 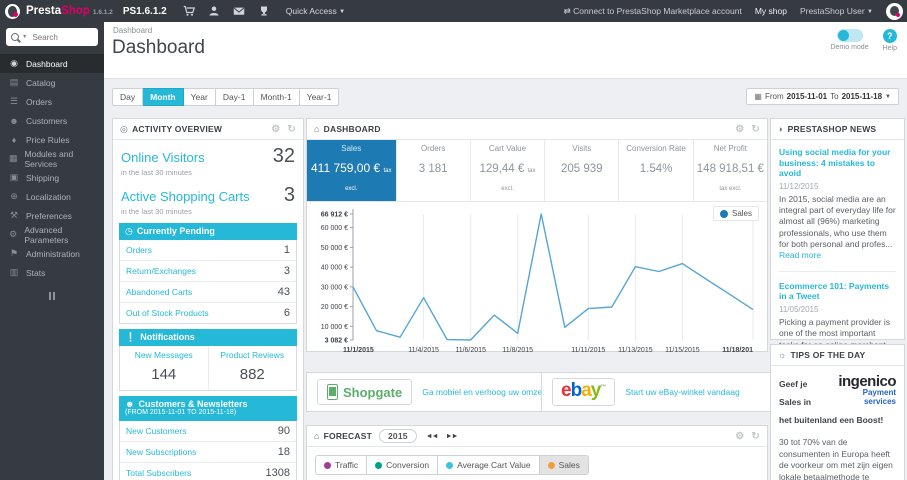 What do you see at coordinates (849, 35) in the screenshot?
I see `demo-mode-toggle` at bounding box center [849, 35].